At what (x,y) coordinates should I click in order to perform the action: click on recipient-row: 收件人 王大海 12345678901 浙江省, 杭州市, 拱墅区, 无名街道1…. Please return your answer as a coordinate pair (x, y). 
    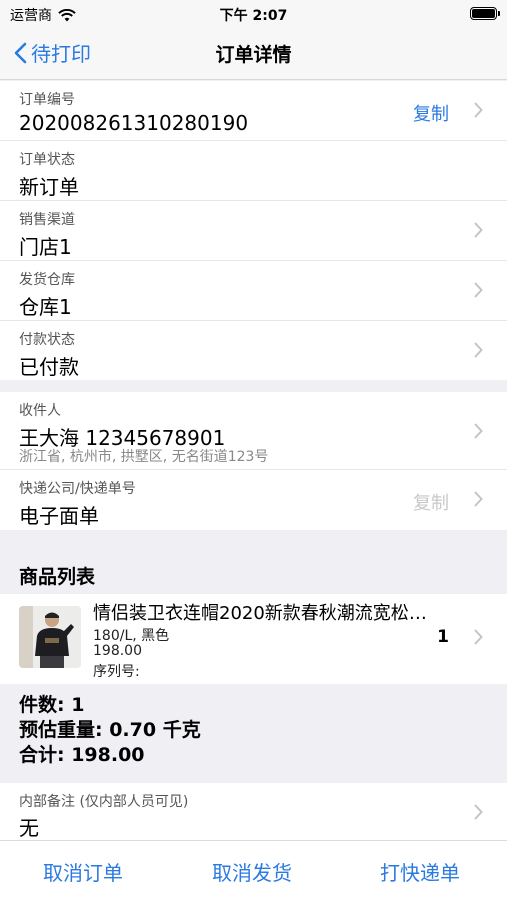
    Looking at the image, I should click on (253, 431).